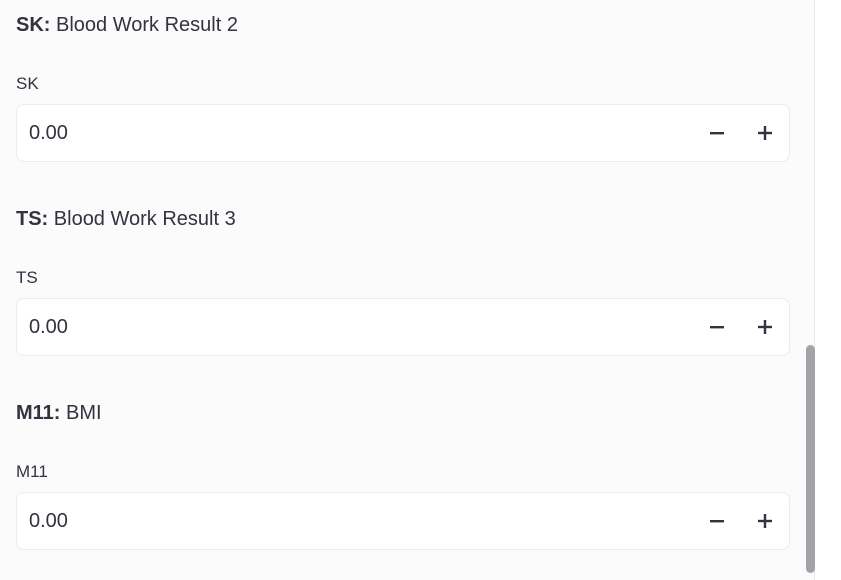 The height and width of the screenshot is (580, 841). What do you see at coordinates (32, 471) in the screenshot?
I see `field-label-m11: M11` at bounding box center [32, 471].